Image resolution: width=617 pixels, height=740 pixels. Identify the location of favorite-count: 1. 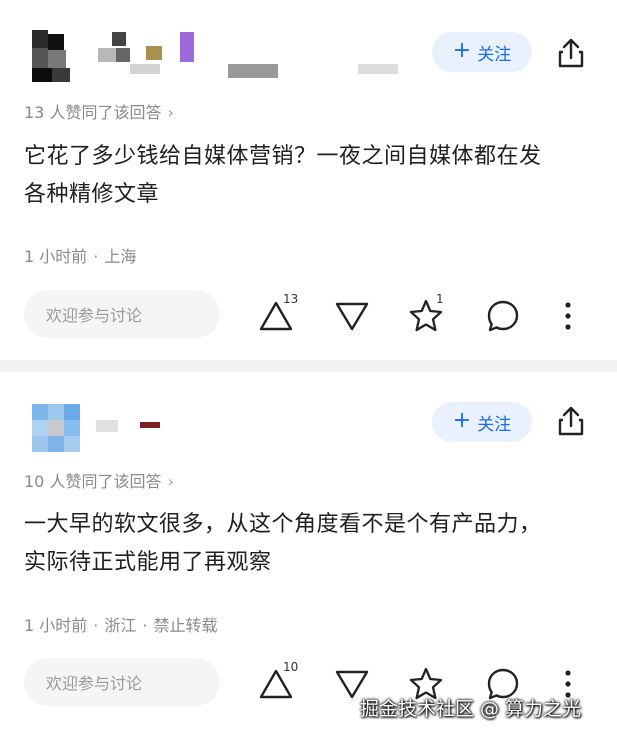
(440, 299).